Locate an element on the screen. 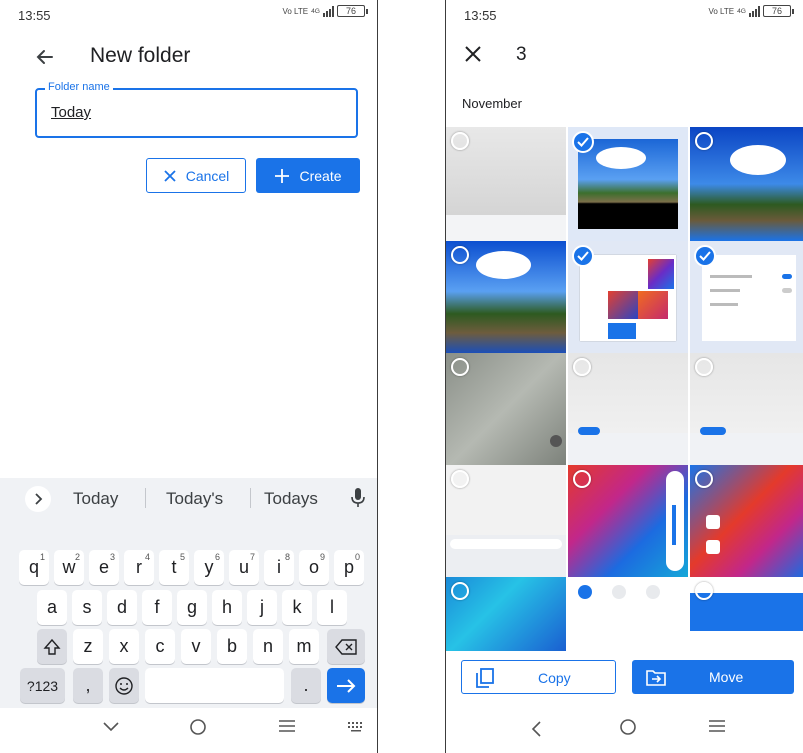 This screenshot has width=803, height=753. plus-icon is located at coordinates (282, 175).